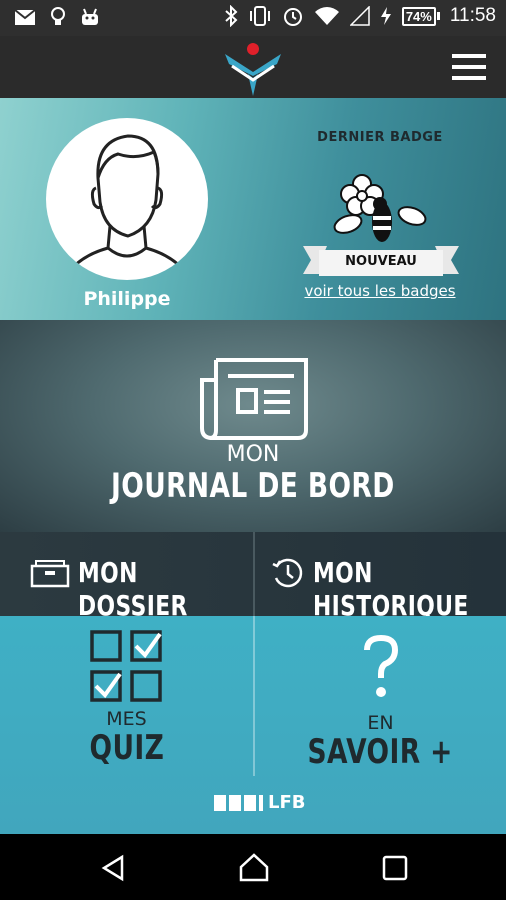 This screenshot has height=900, width=506. Describe the element at coordinates (25, 16) in the screenshot. I see `mail-icon` at that location.